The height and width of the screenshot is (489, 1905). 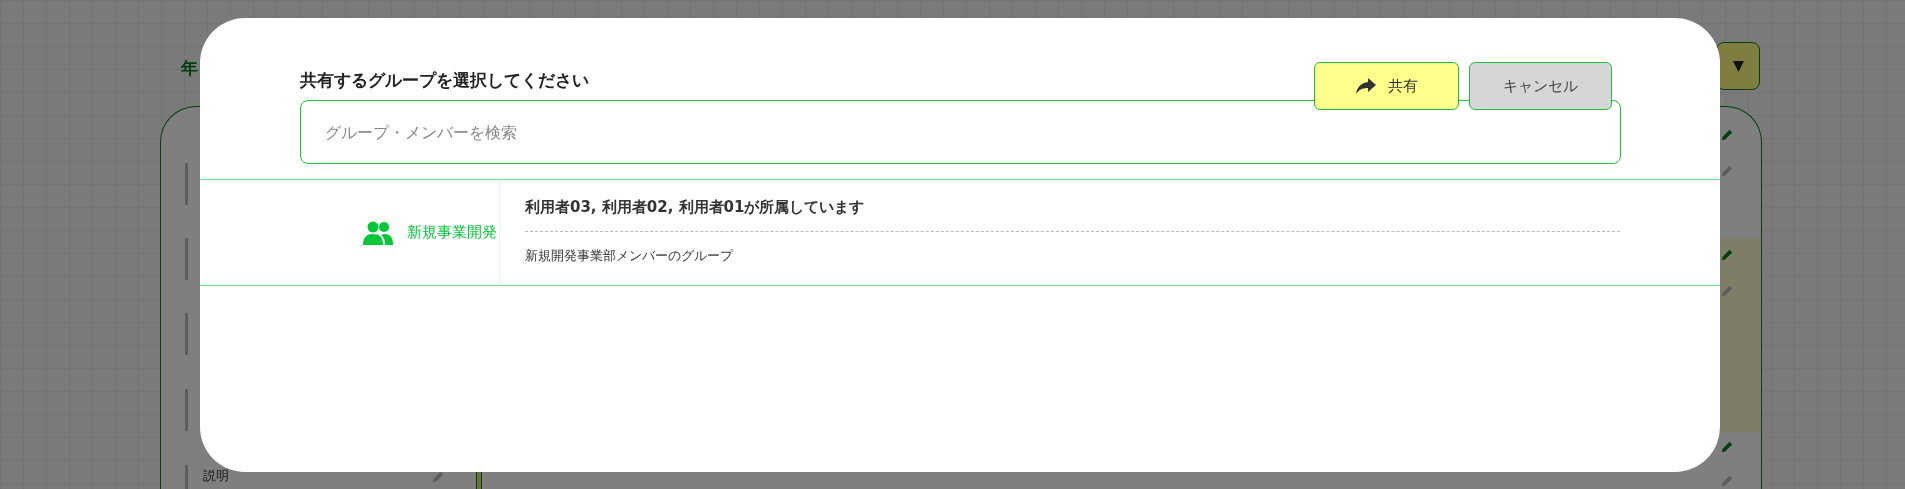 What do you see at coordinates (1072, 214) in the screenshot?
I see `group-members: 利用者03, 利用者02, 利用者01が所属しています` at bounding box center [1072, 214].